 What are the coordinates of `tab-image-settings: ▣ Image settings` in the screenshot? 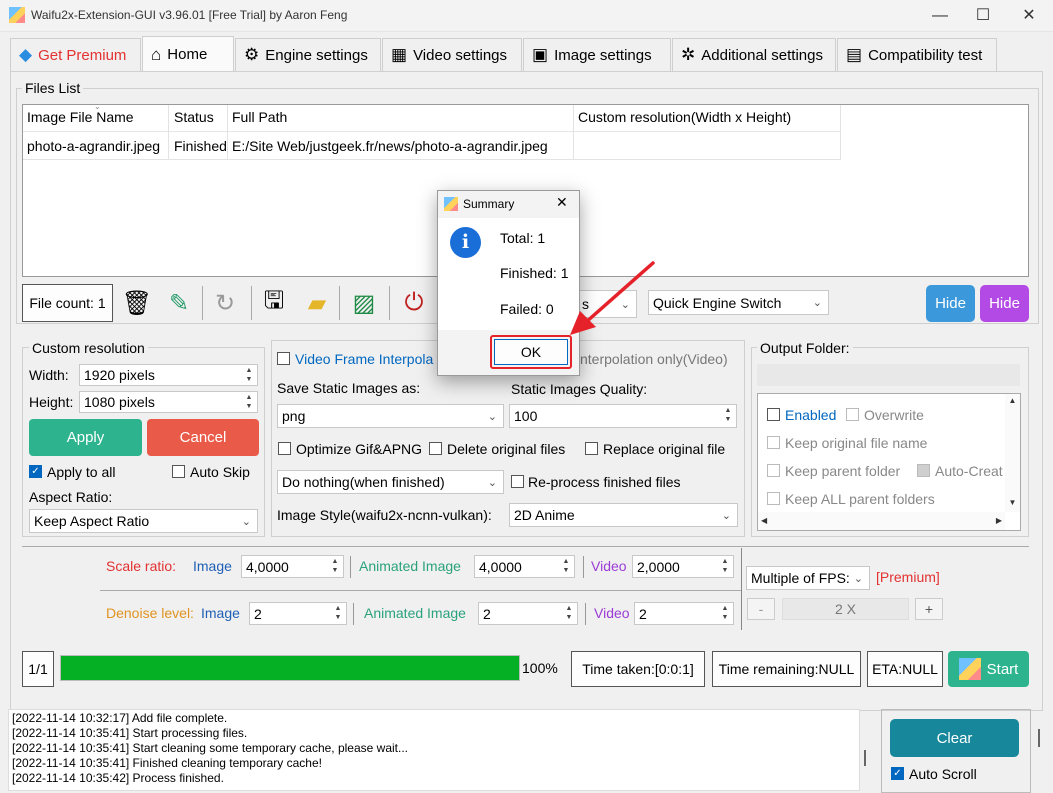 It's located at (597, 54).